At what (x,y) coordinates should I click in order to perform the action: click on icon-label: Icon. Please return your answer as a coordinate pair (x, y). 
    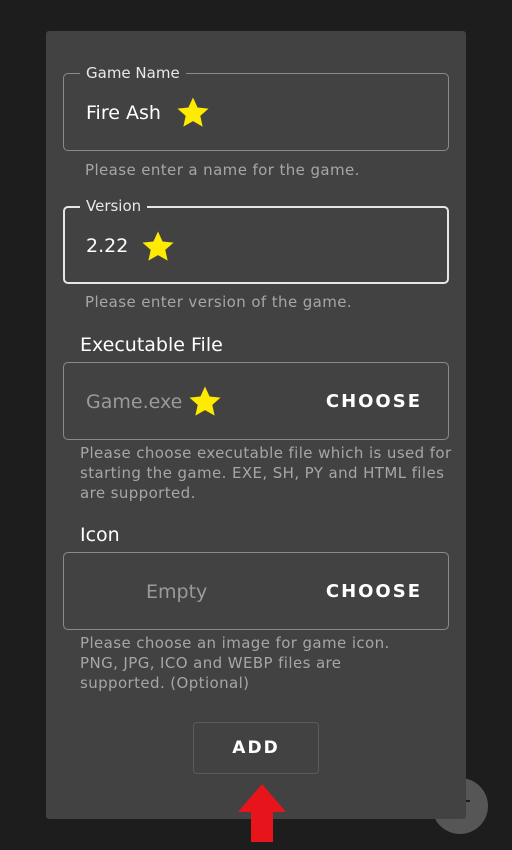
    Looking at the image, I should click on (100, 535).